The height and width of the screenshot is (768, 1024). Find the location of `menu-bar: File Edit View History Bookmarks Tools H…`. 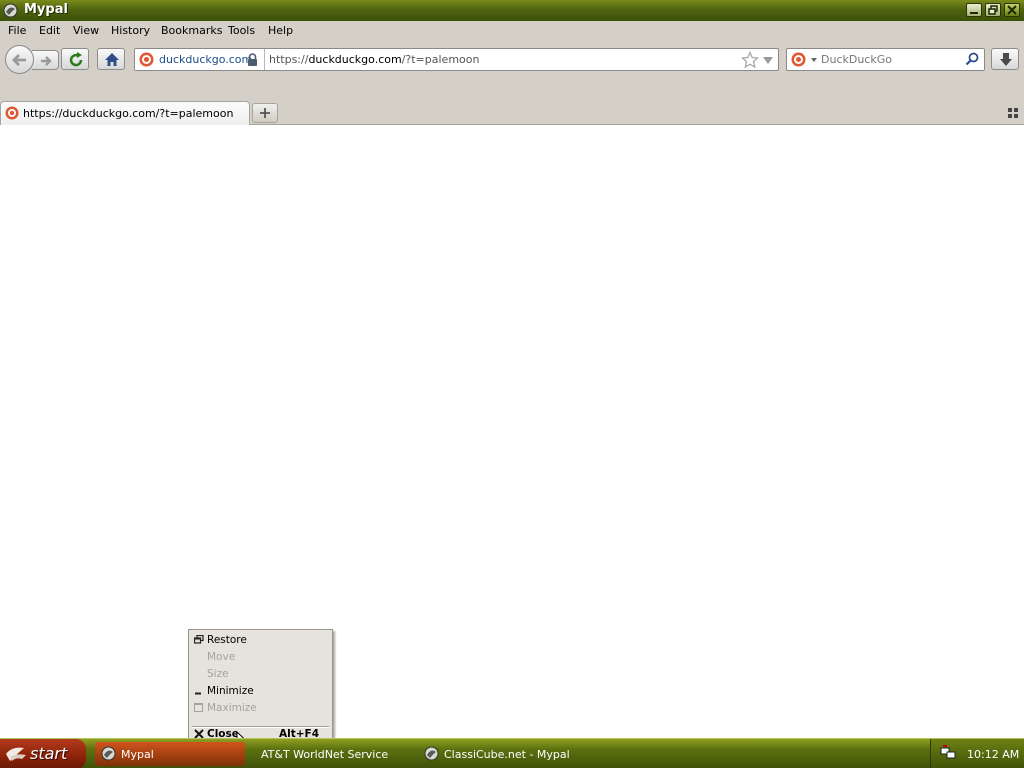

menu-bar: File Edit View History Bookmarks Tools H… is located at coordinates (512, 31).